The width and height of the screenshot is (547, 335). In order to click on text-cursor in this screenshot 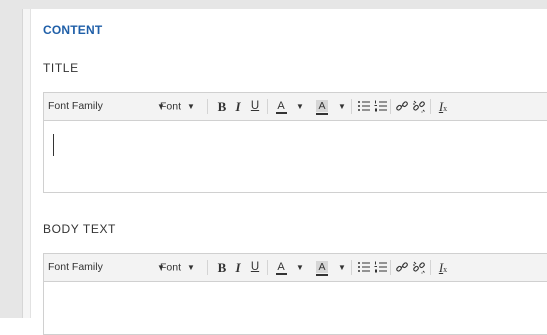, I will do `click(53, 145)`.